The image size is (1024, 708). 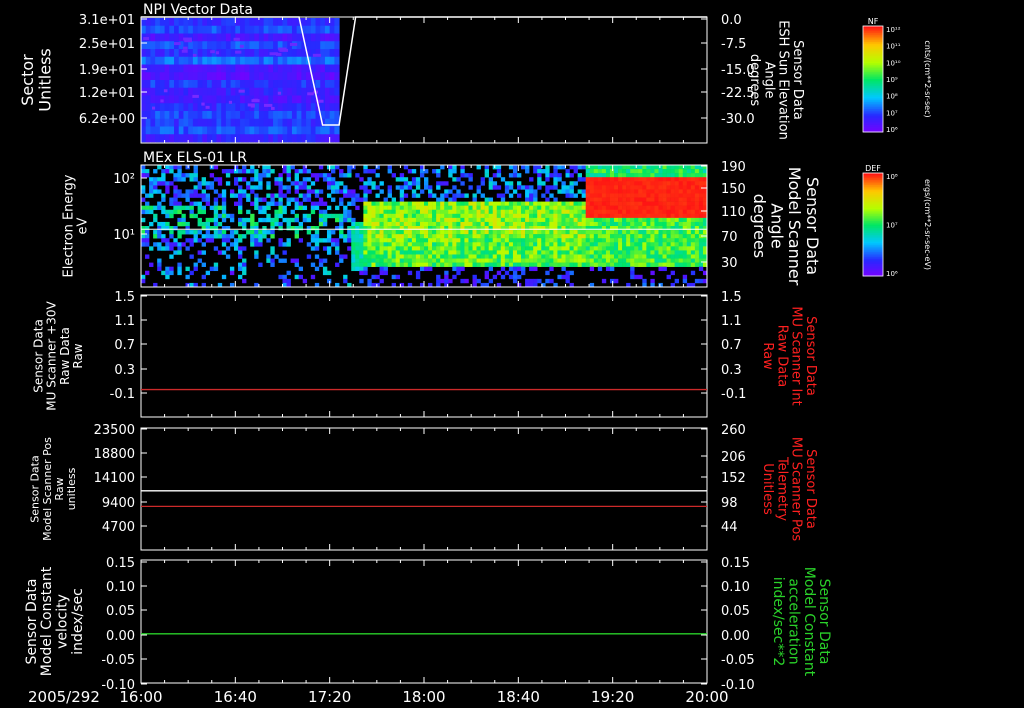 I want to click on npi-speckle, so click(x=230, y=102).